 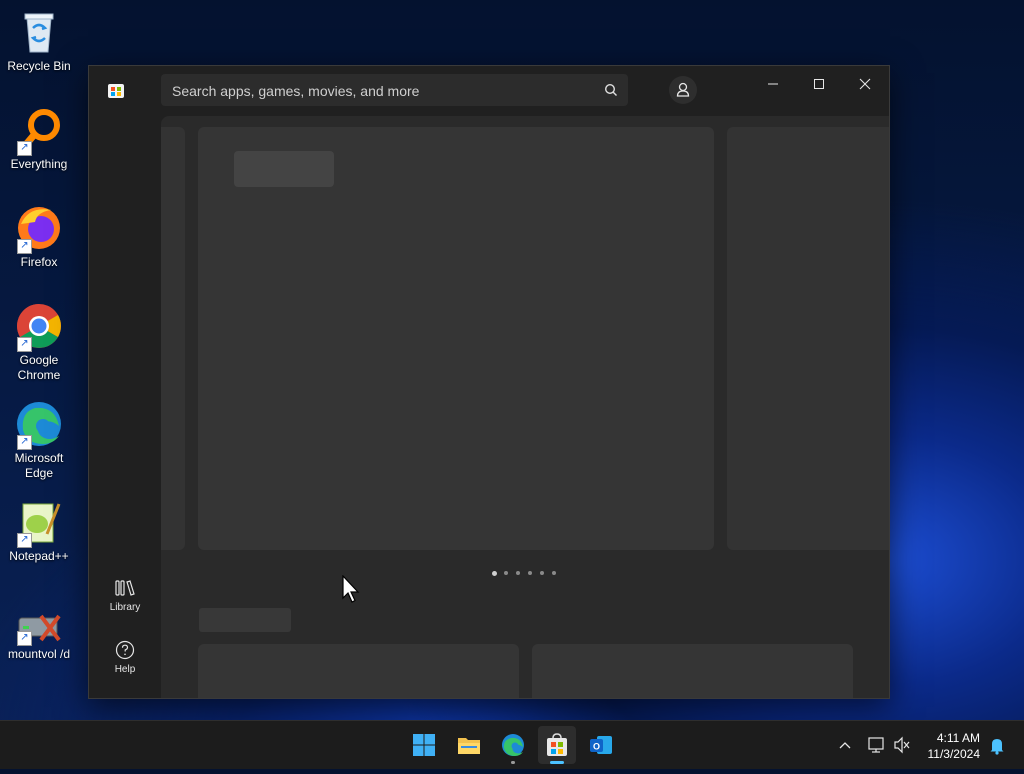 What do you see at coordinates (954, 746) in the screenshot?
I see `clock: 4:11 AM 11/3/2024` at bounding box center [954, 746].